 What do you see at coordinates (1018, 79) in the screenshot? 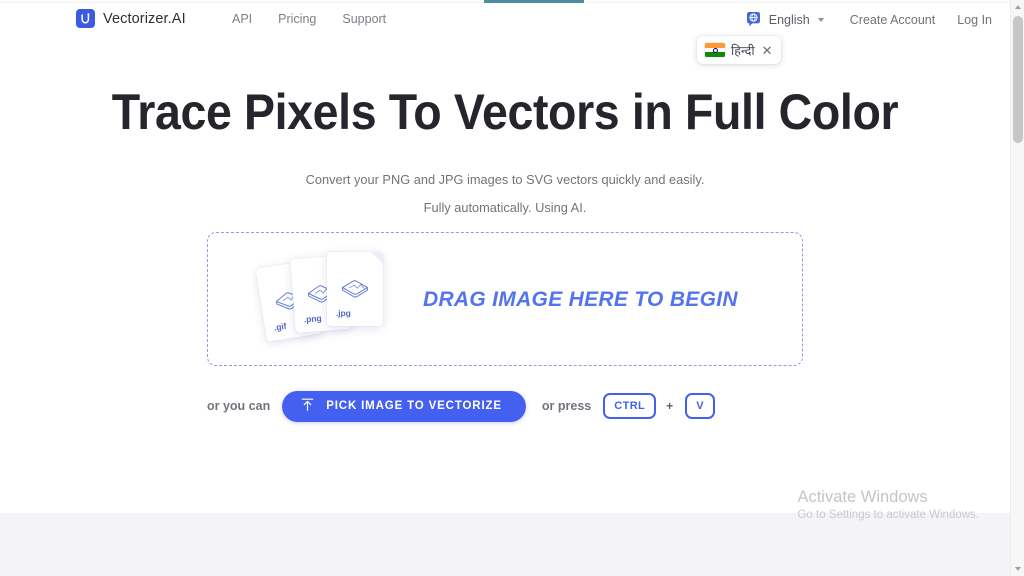
I see `scrollbar-thumb` at bounding box center [1018, 79].